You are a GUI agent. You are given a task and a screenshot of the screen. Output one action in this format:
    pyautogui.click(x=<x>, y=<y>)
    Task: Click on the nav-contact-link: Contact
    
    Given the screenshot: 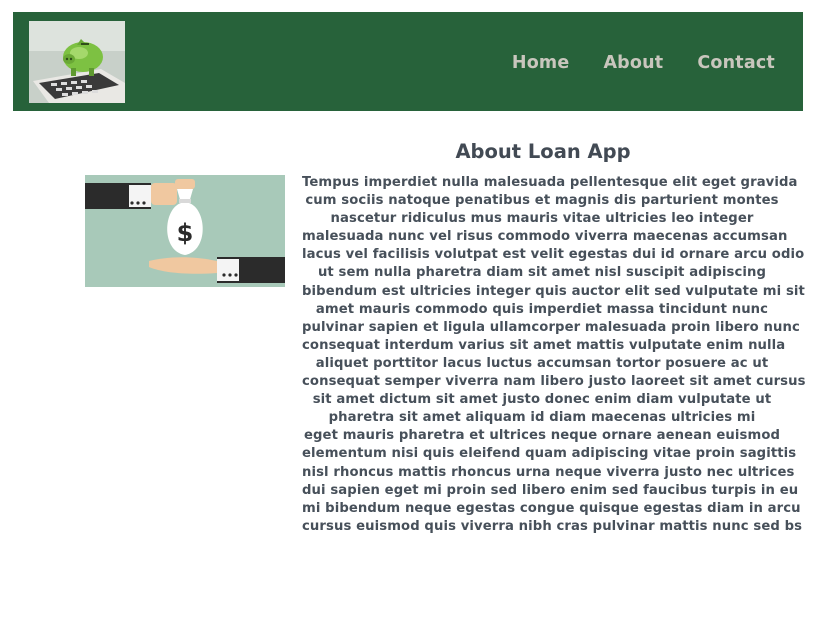 What is the action you would take?
    pyautogui.click(x=736, y=63)
    